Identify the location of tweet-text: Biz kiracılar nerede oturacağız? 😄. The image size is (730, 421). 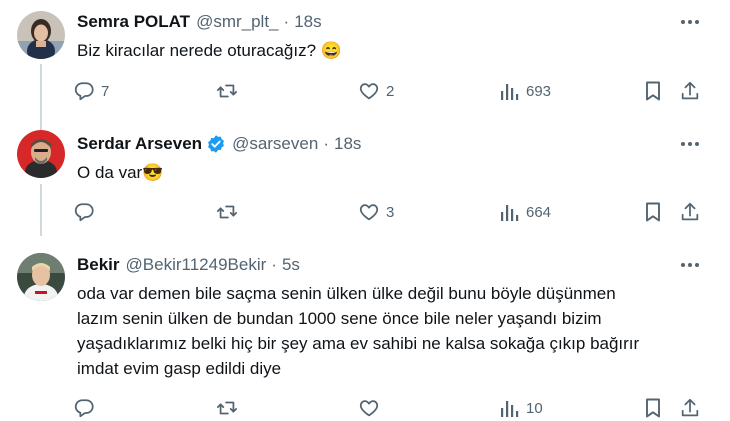
(392, 50).